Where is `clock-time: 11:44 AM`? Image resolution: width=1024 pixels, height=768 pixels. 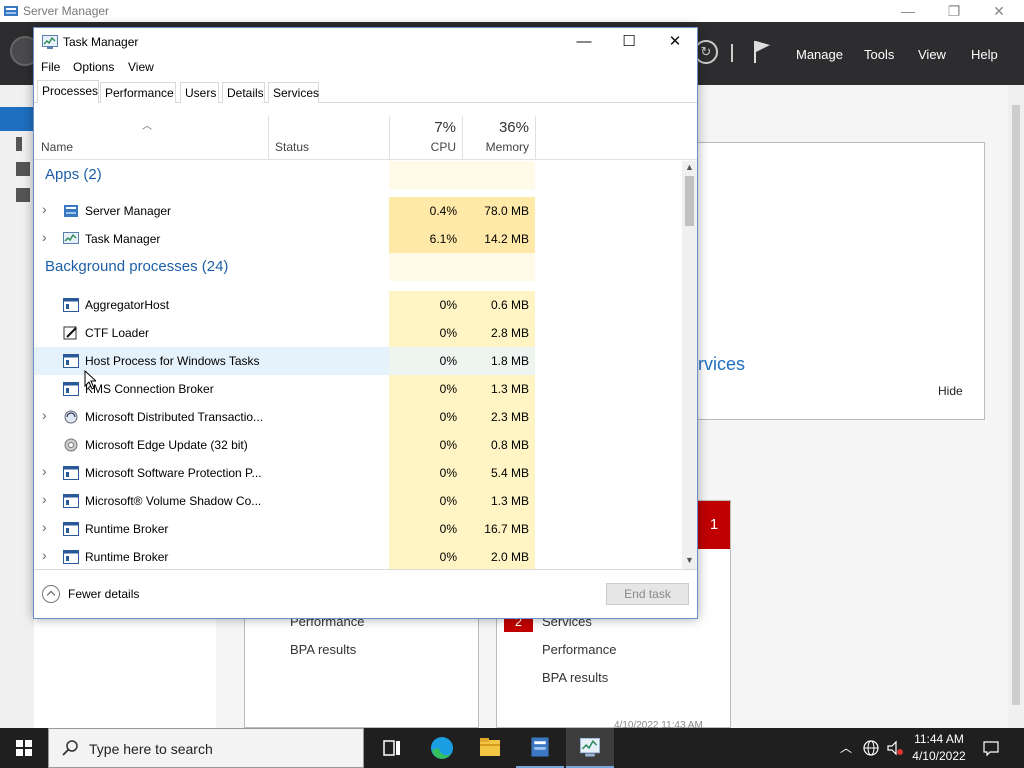 clock-time: 11:44 AM is located at coordinates (939, 739).